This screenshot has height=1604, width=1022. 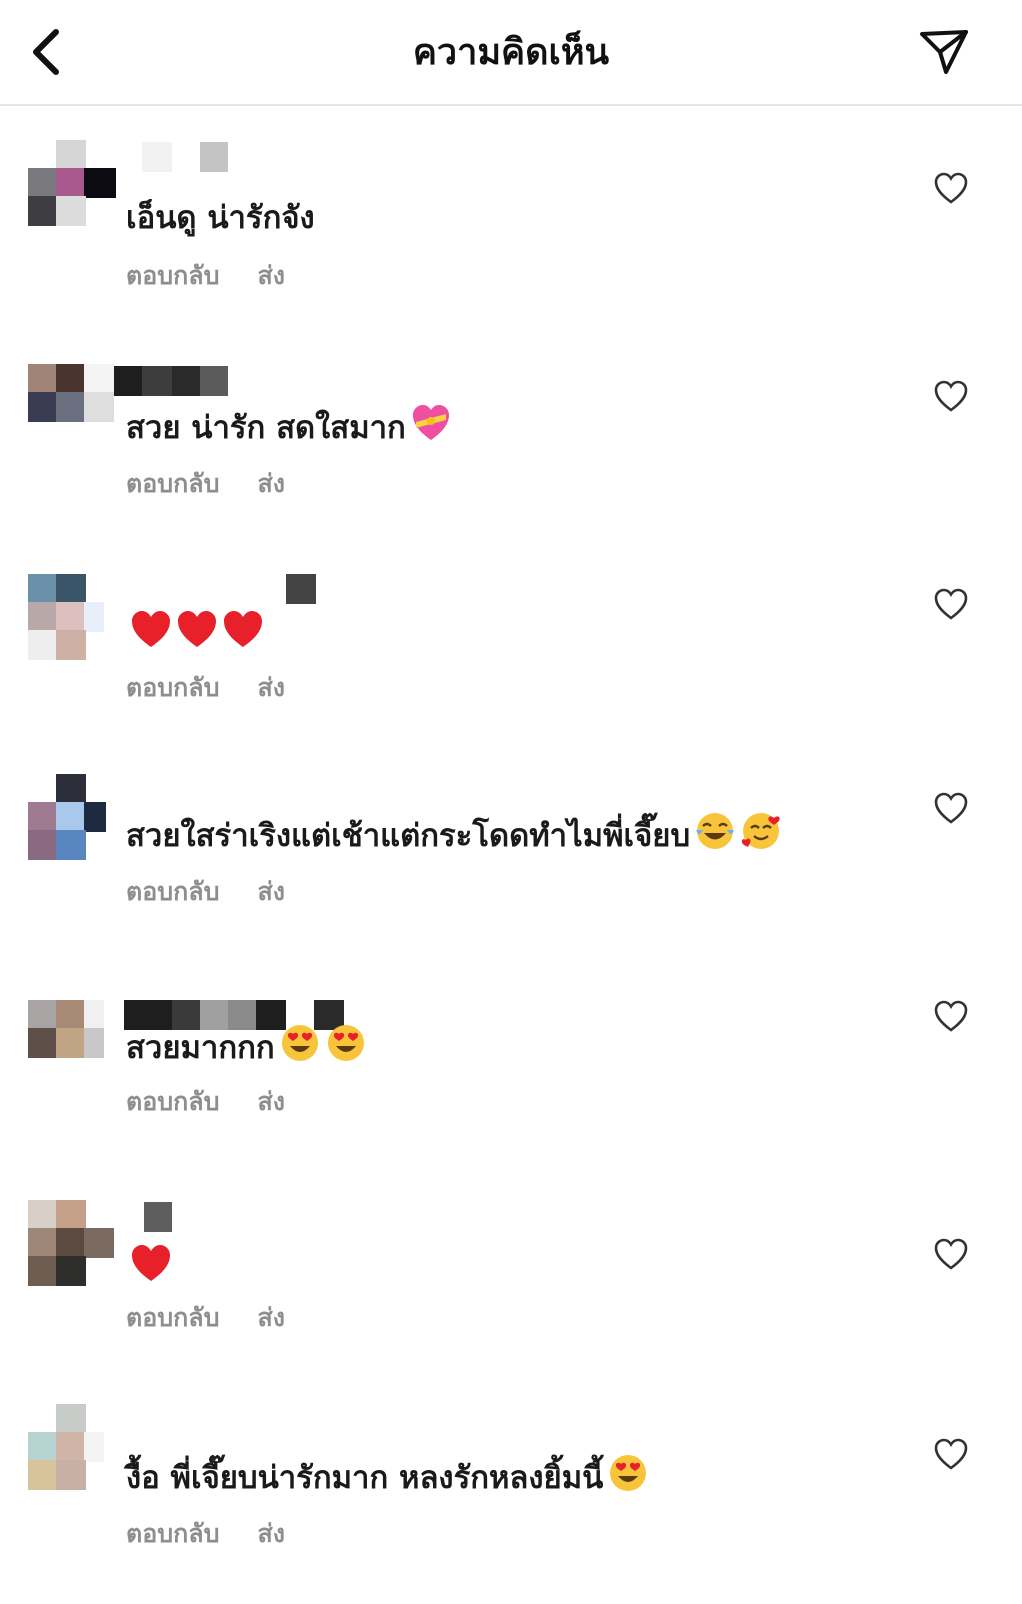 I want to click on comment-text: งื้อ พี่เจี๊ยบน่ารักมาก หลงรักหลงยิ้มนี้, so click(x=387, y=1476).